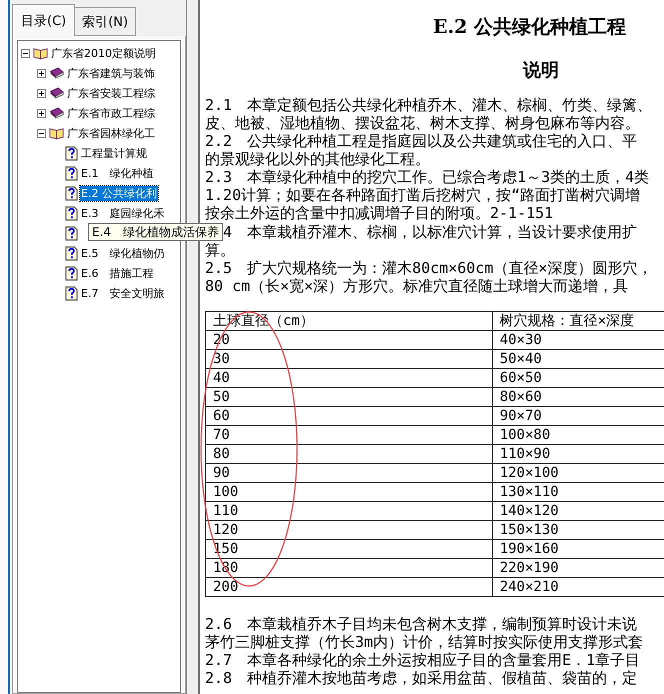 This screenshot has height=694, width=664. What do you see at coordinates (578, 530) in the screenshot?
I see `table-cell: 150×130` at bounding box center [578, 530].